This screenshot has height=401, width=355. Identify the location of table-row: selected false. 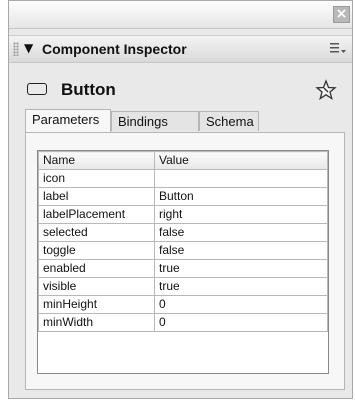
(183, 232).